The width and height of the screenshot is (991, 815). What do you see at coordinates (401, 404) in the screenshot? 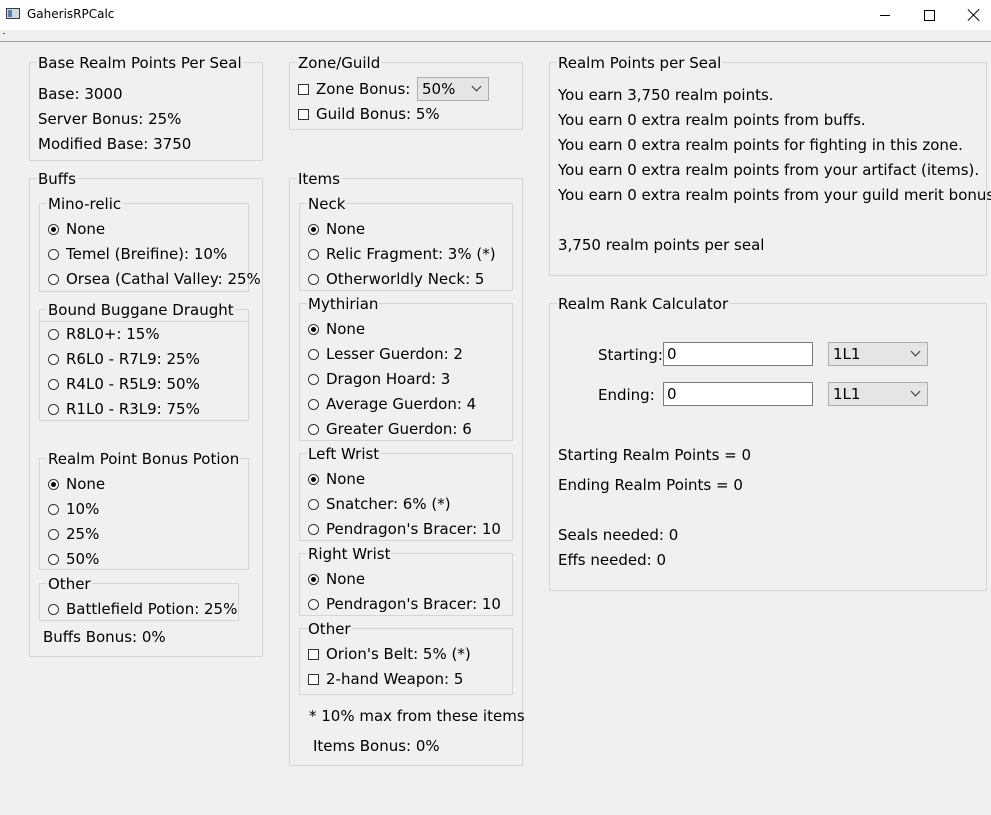
I see `option-label: Average Guerdon: 4` at bounding box center [401, 404].